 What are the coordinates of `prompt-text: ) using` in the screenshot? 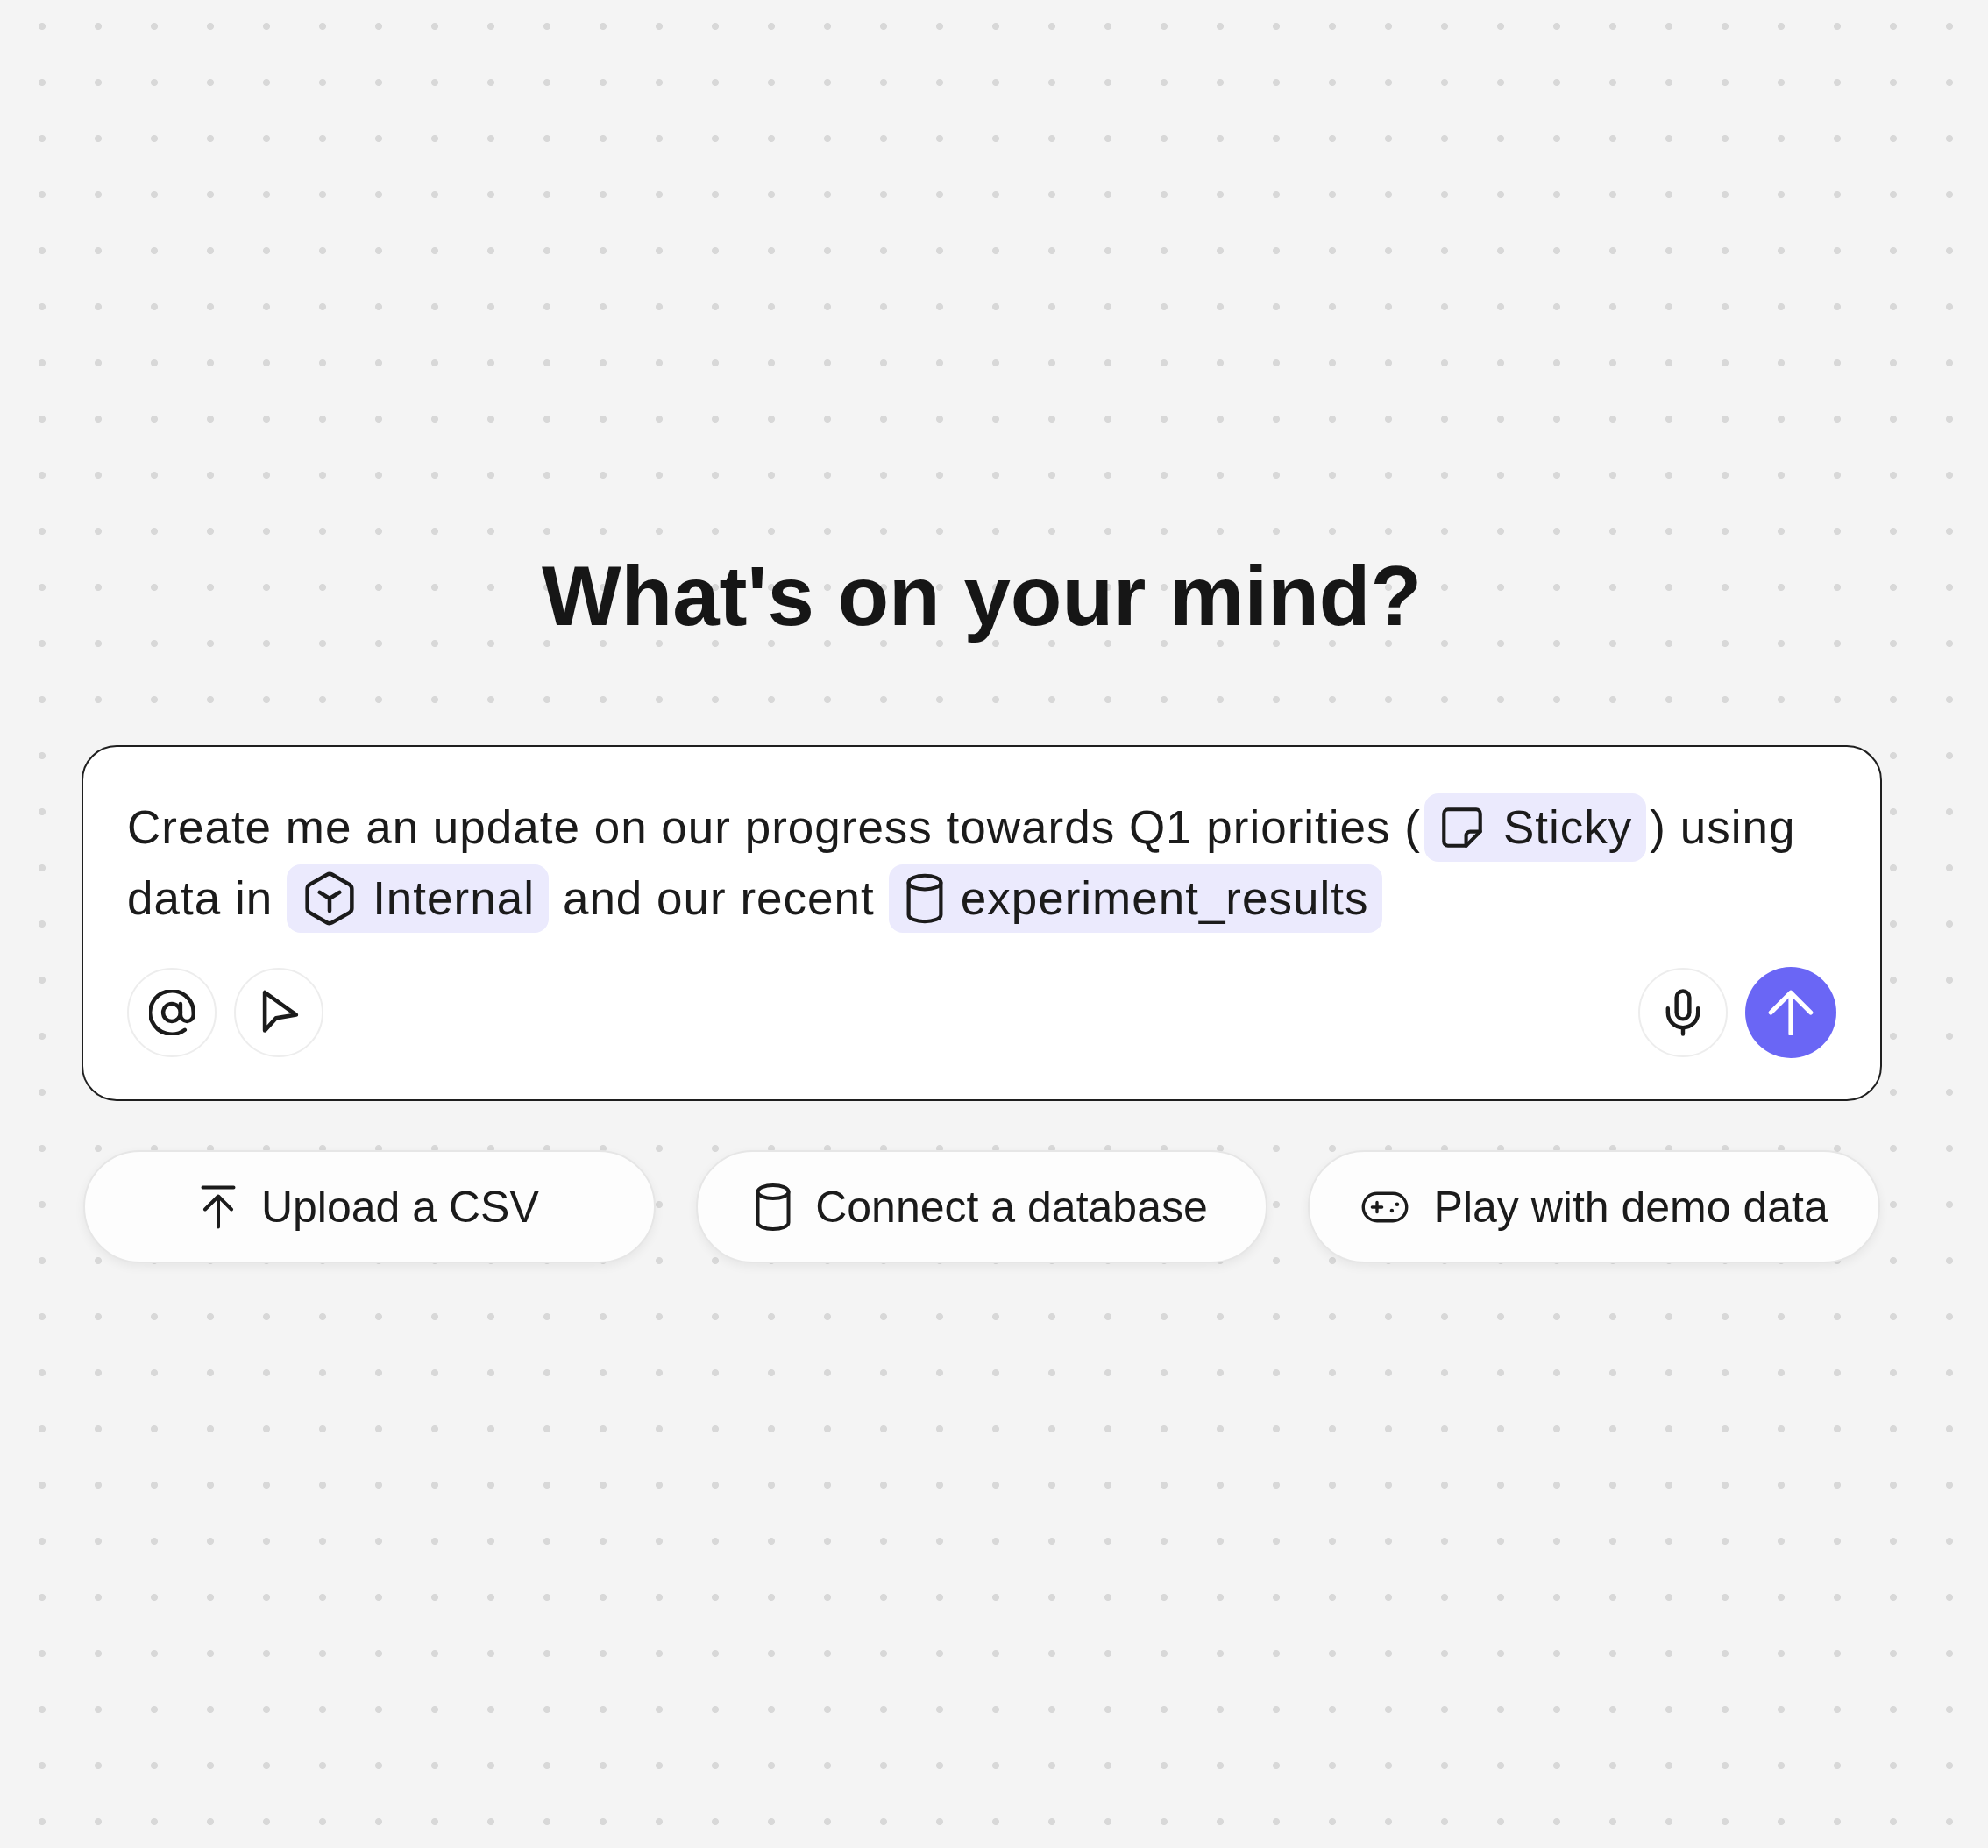 It's located at (1723, 828).